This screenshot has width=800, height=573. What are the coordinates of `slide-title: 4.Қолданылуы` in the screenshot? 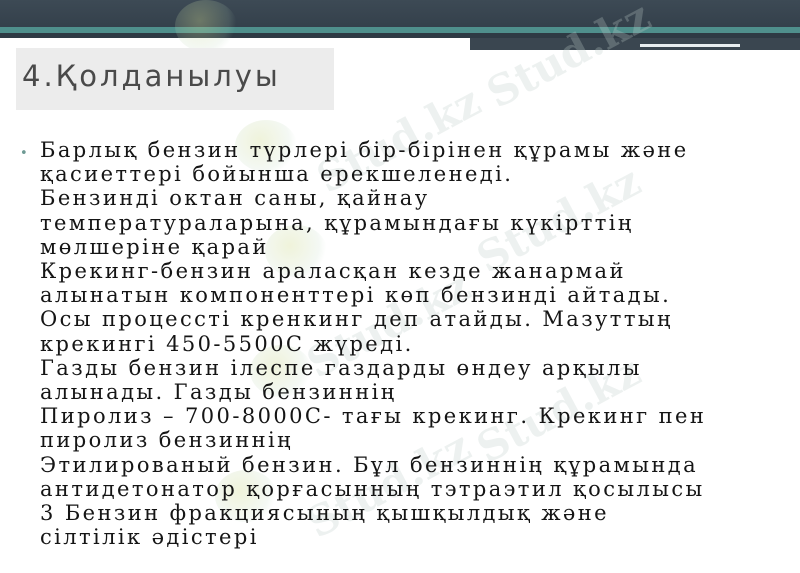 It's located at (151, 76).